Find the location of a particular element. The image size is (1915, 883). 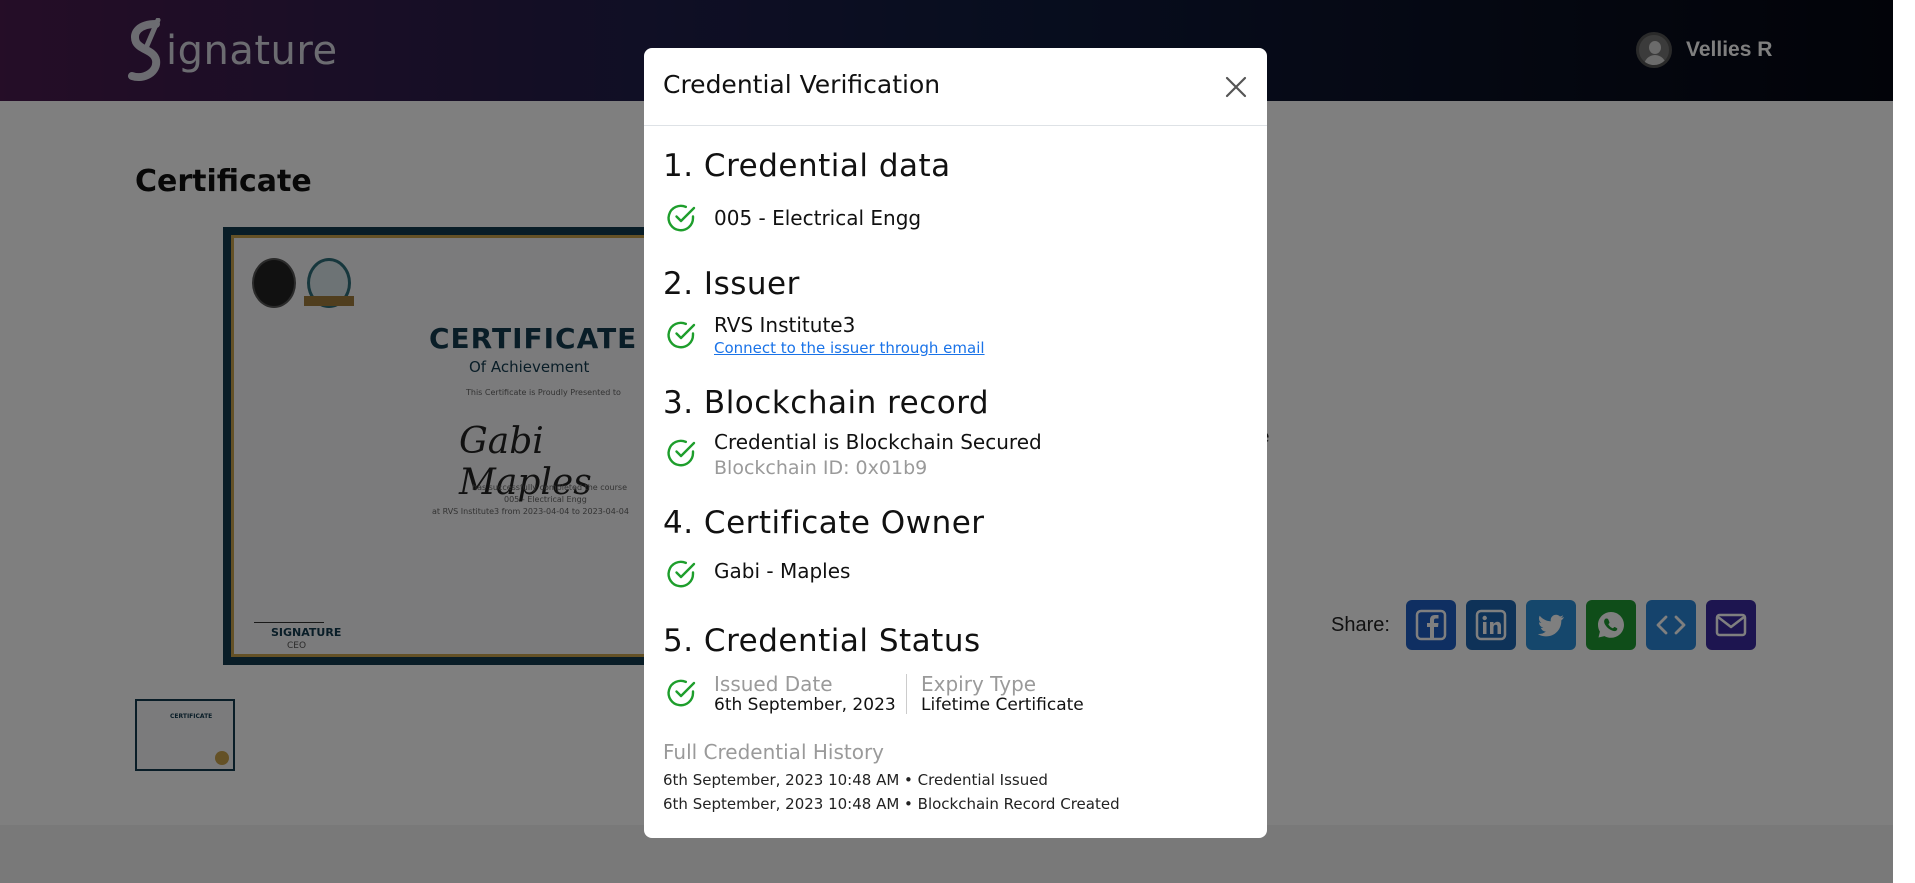

issued-date-value: 6th September, 2023 is located at coordinates (805, 705).